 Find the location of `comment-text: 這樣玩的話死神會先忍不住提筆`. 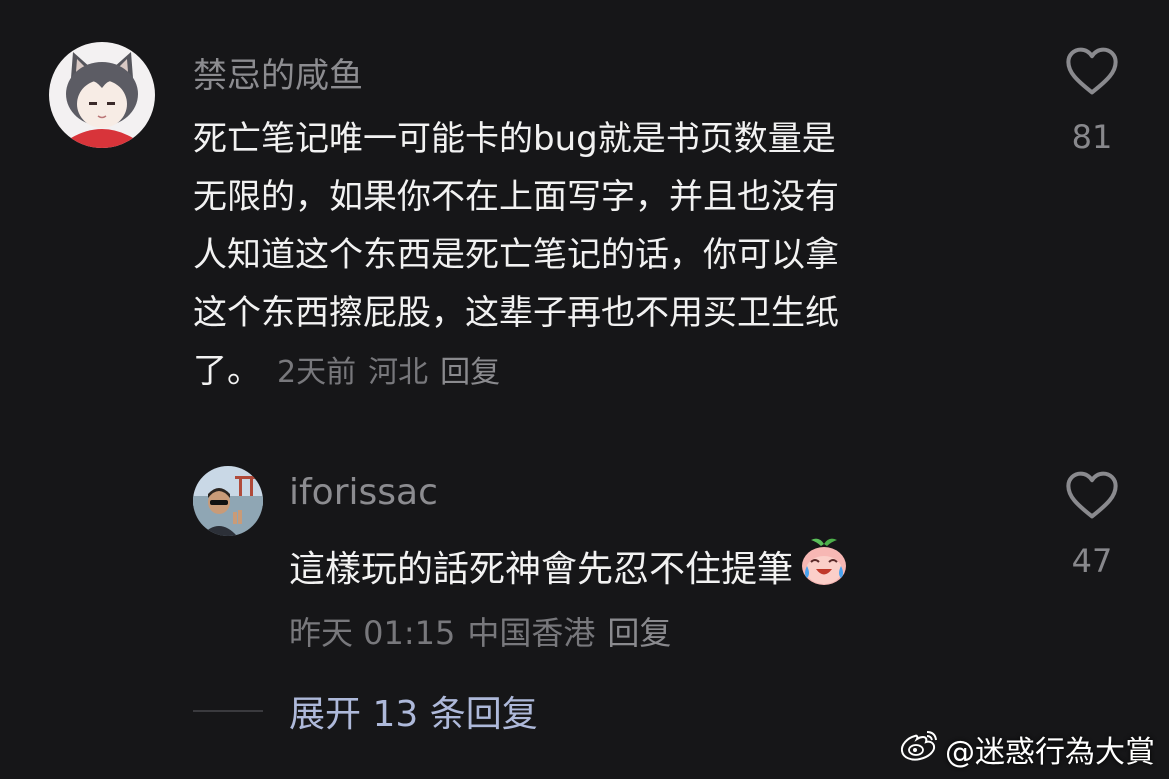

comment-text: 這樣玩的話死神會先忍不住提筆 is located at coordinates (570, 569).